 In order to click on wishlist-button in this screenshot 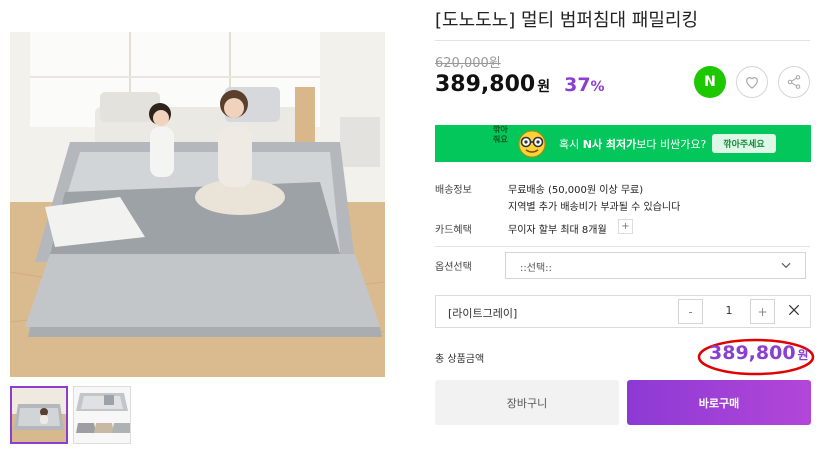, I will do `click(752, 82)`.